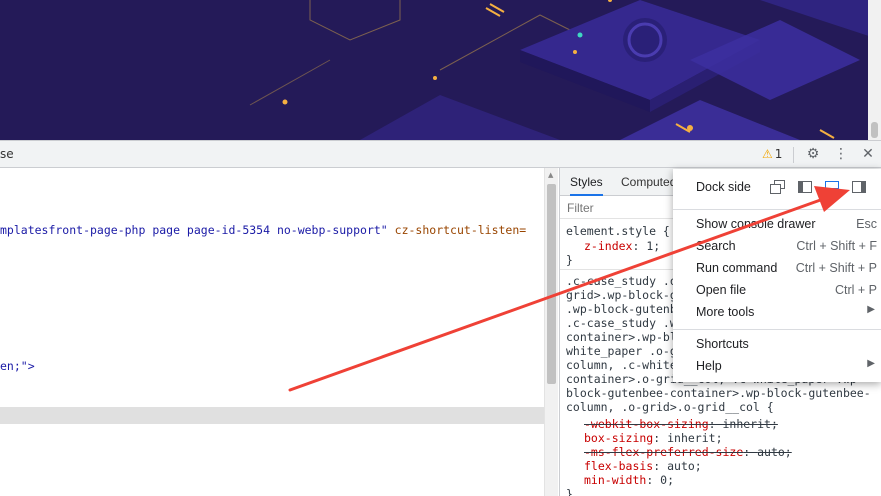 The image size is (881, 496). What do you see at coordinates (756, 224) in the screenshot?
I see `menu-item-label: Show console drawer` at bounding box center [756, 224].